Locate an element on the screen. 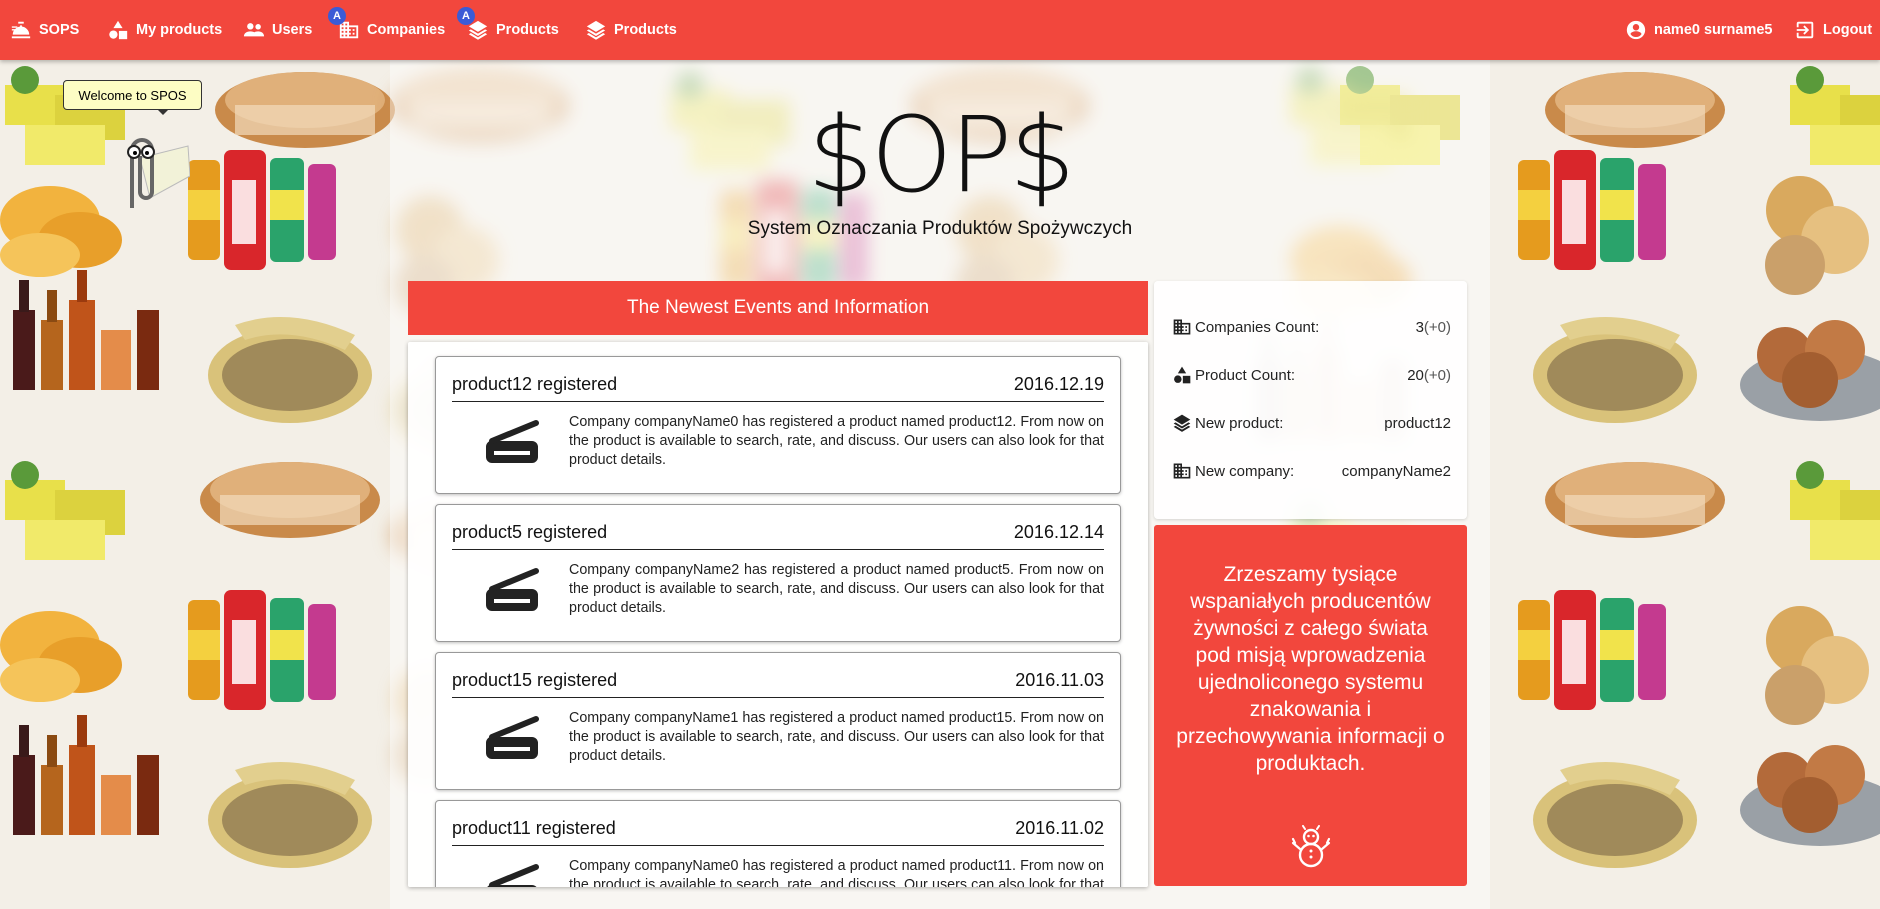  stat-companies-count: Companies Count: 3(+0) is located at coordinates (1311, 327).